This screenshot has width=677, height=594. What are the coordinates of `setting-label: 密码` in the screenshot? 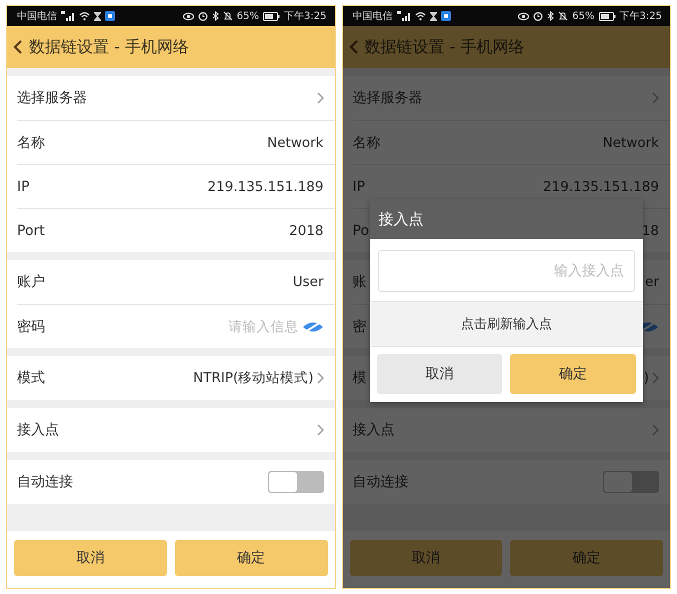 It's located at (31, 327).